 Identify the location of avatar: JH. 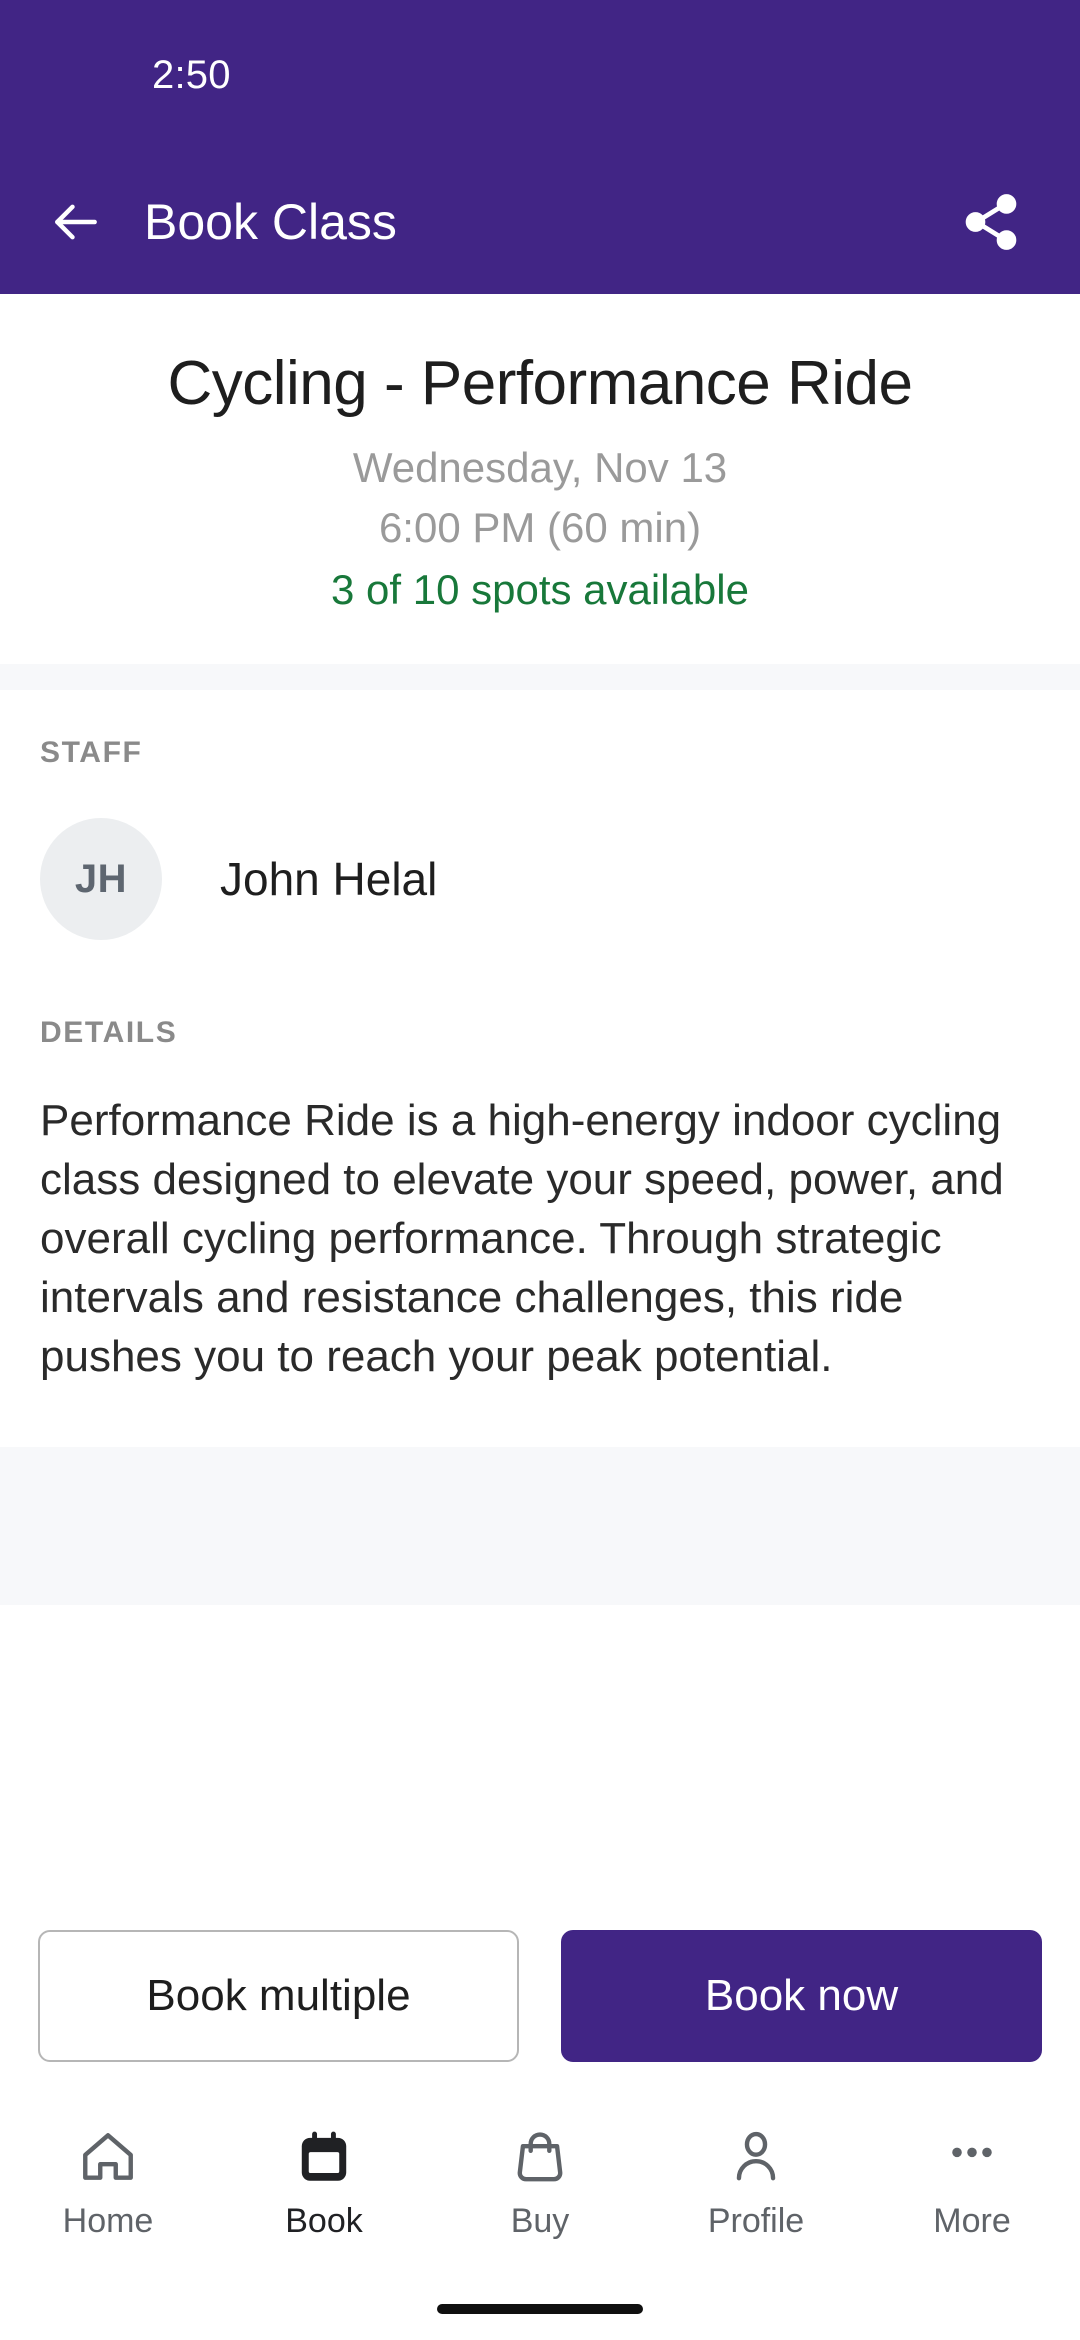
(101, 879).